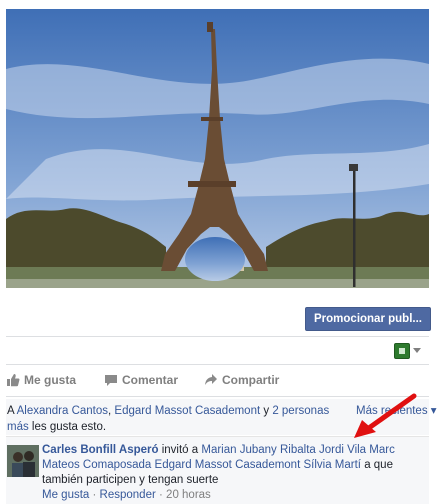  I want to click on comment-timestamp: 20 horas, so click(188, 495).